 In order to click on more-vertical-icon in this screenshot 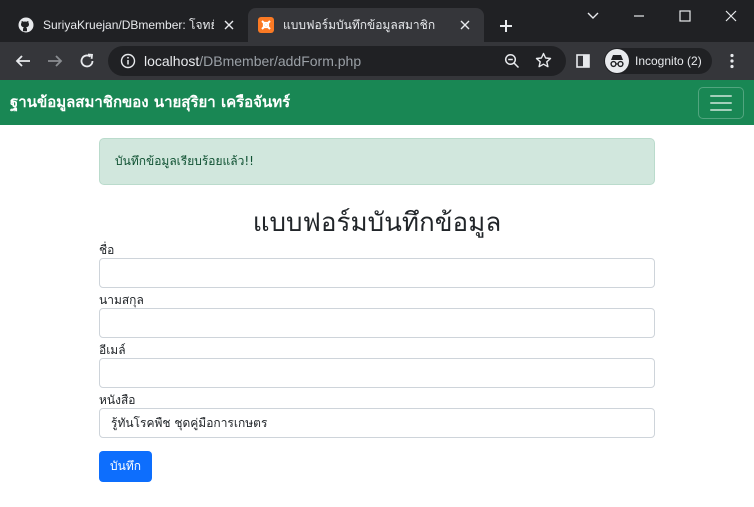, I will do `click(732, 61)`.